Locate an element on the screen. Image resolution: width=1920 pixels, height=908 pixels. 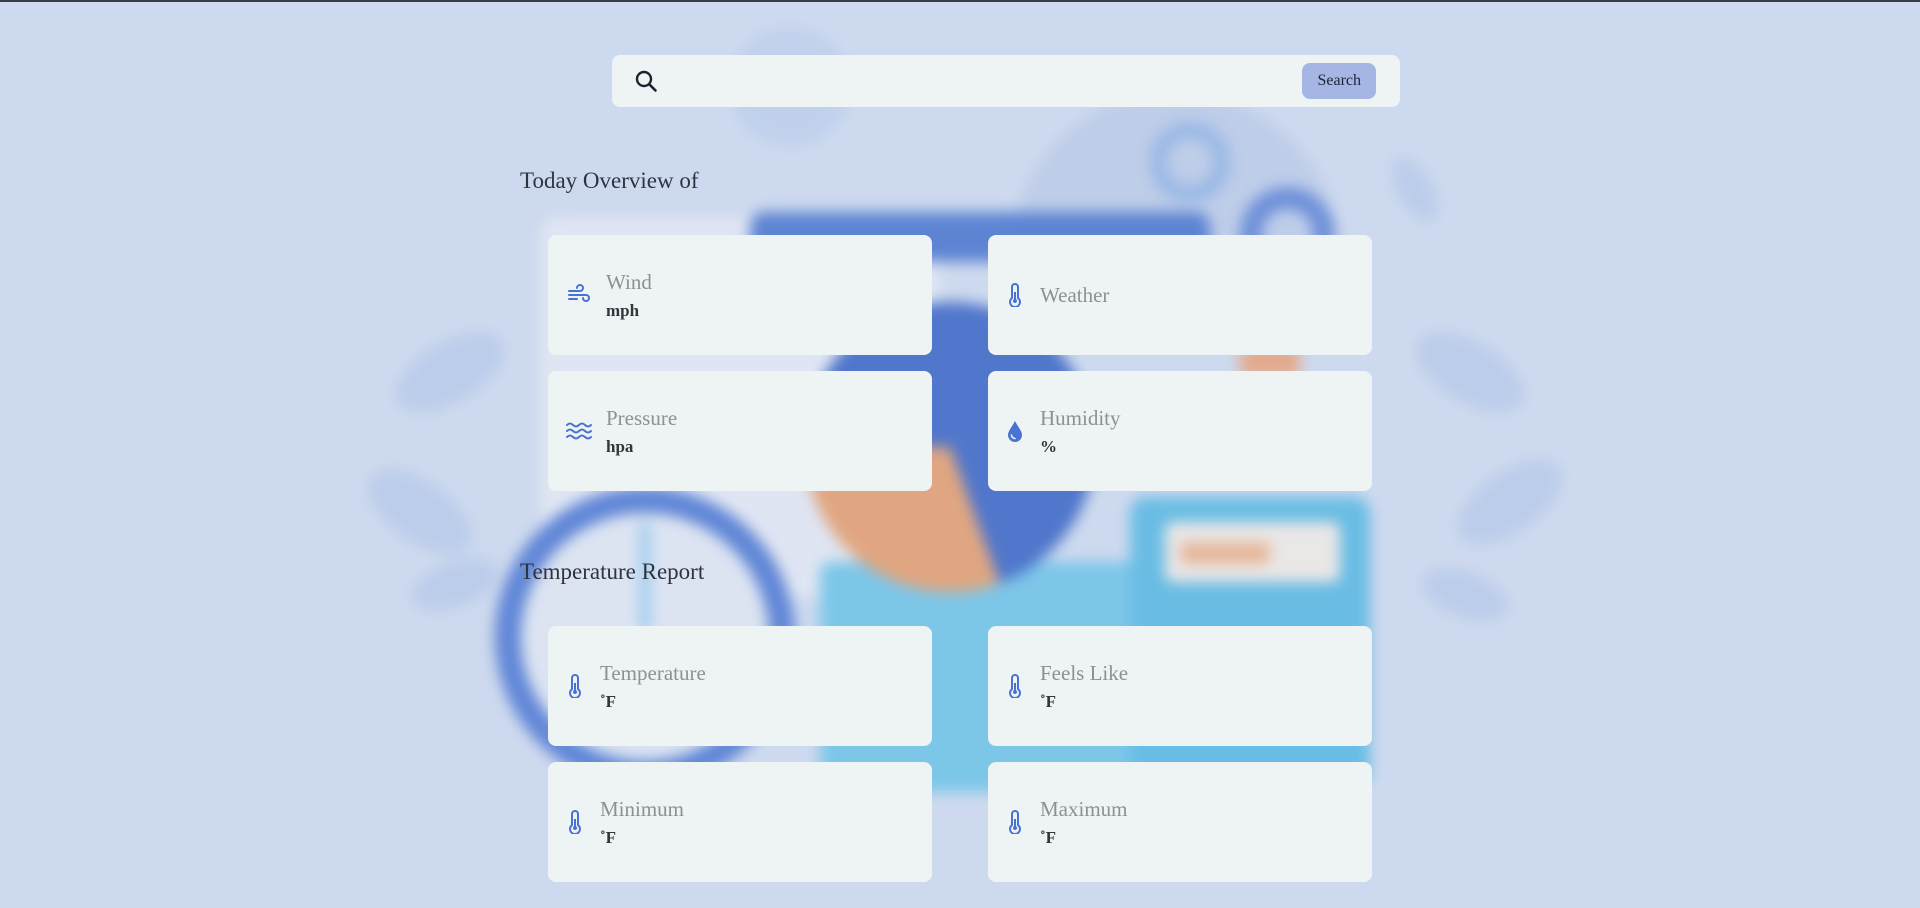
wind-icon is located at coordinates (579, 295).